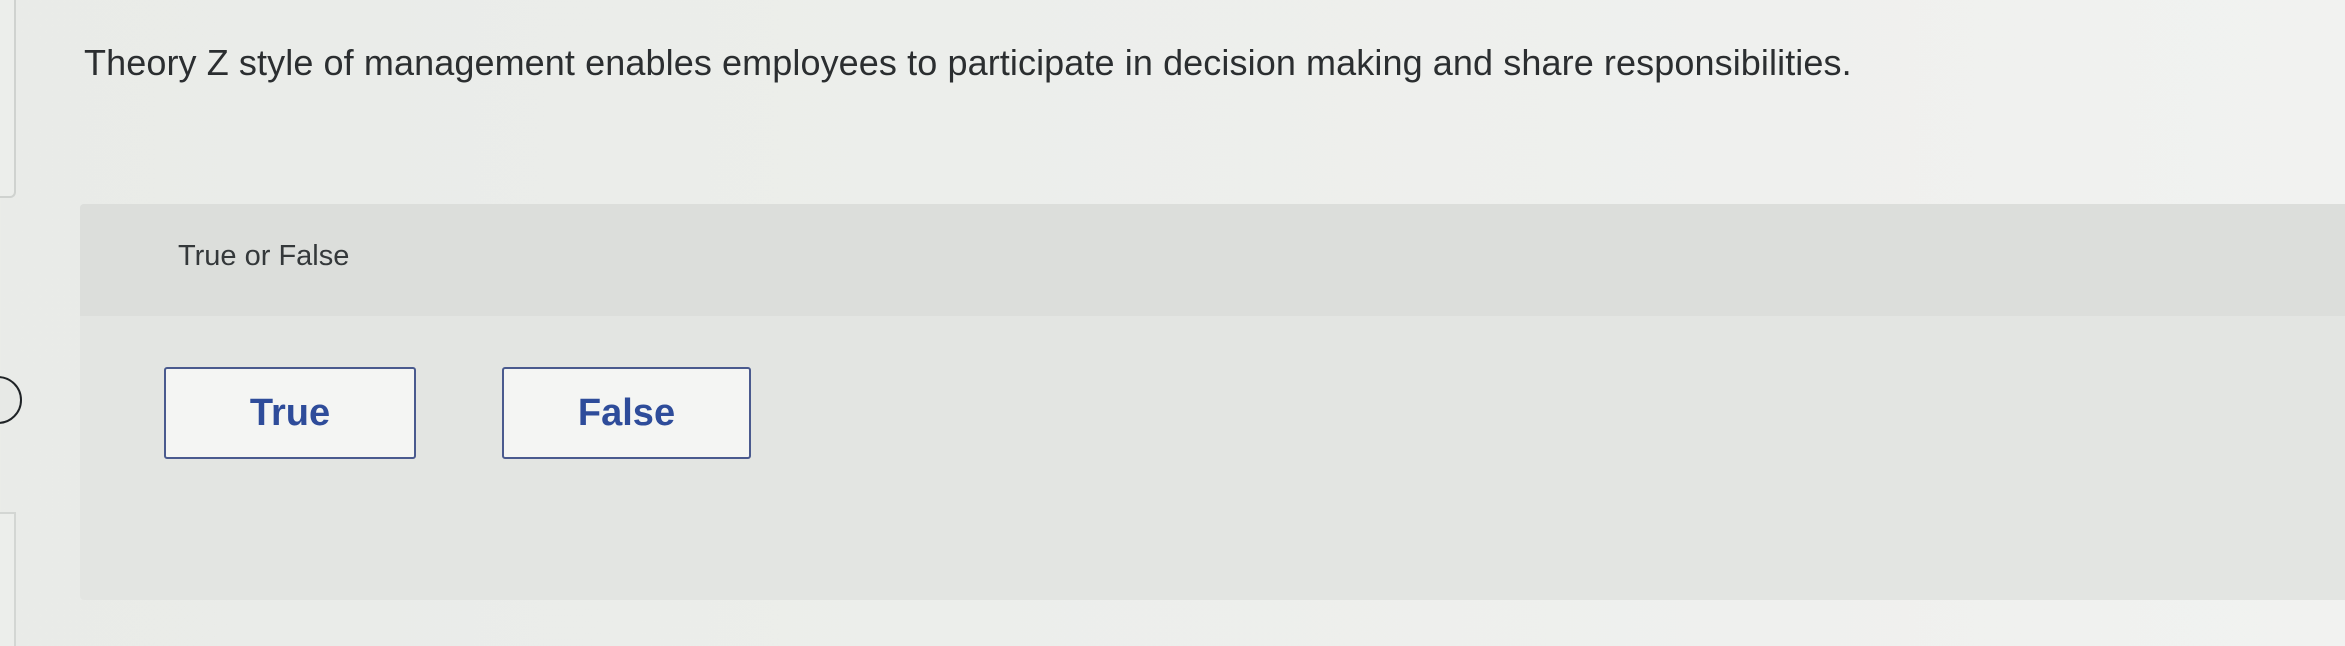  I want to click on false-button: False, so click(626, 413).